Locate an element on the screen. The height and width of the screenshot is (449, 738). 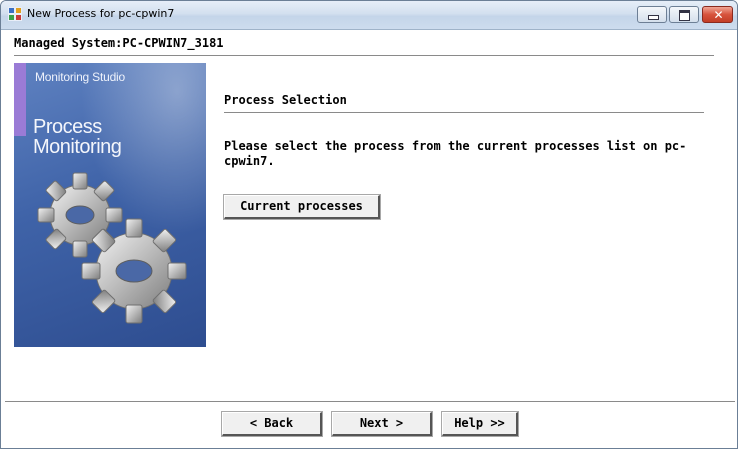
help-button: Help >> is located at coordinates (480, 424).